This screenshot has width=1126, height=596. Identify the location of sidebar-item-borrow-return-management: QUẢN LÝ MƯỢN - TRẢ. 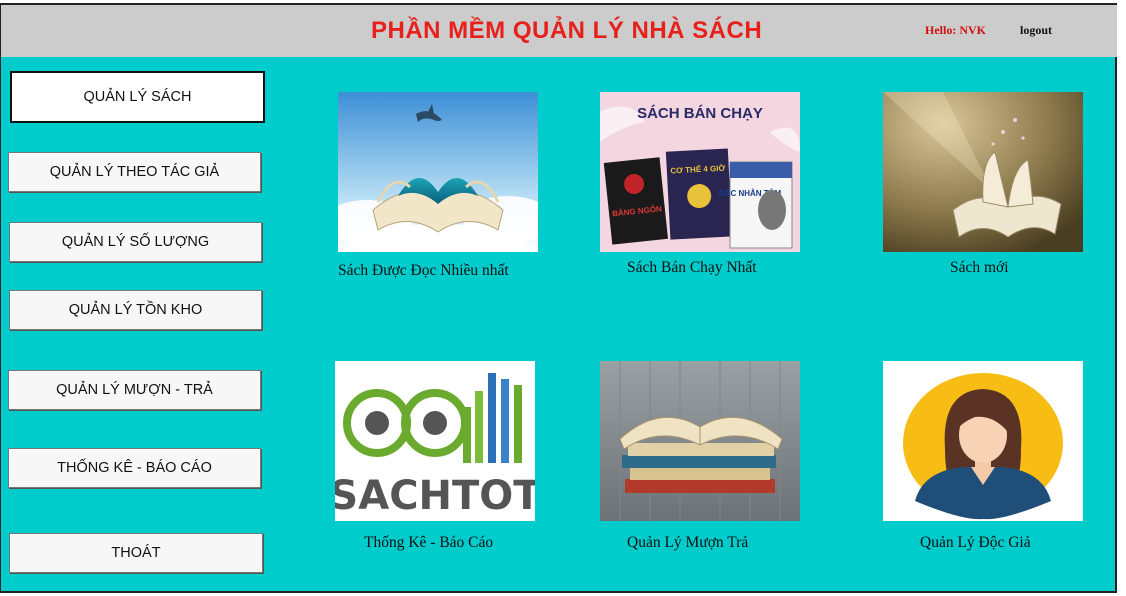
(134, 390).